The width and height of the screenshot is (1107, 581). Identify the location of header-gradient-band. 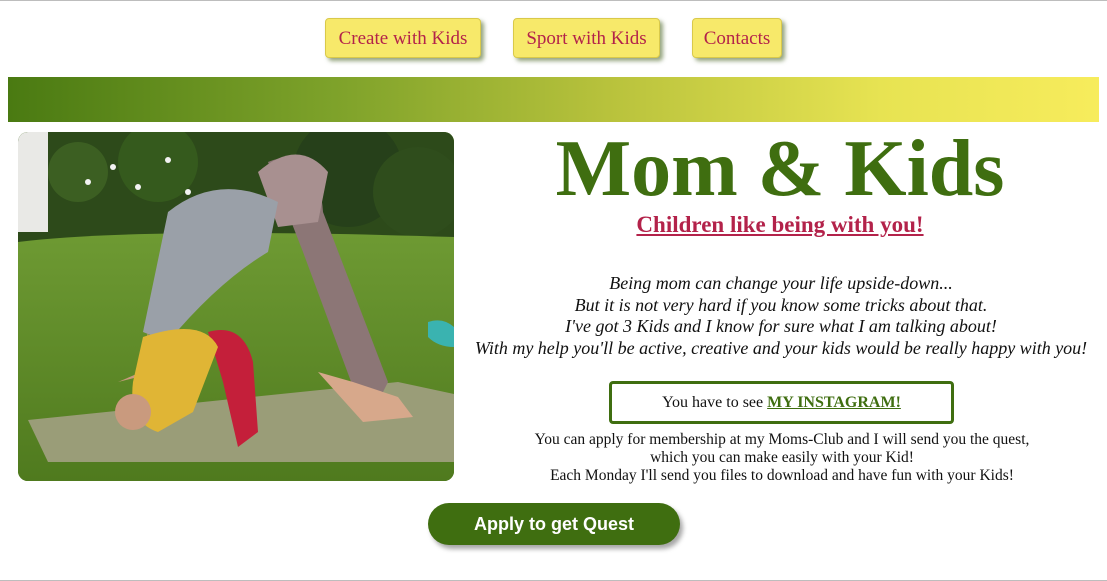
(553, 99).